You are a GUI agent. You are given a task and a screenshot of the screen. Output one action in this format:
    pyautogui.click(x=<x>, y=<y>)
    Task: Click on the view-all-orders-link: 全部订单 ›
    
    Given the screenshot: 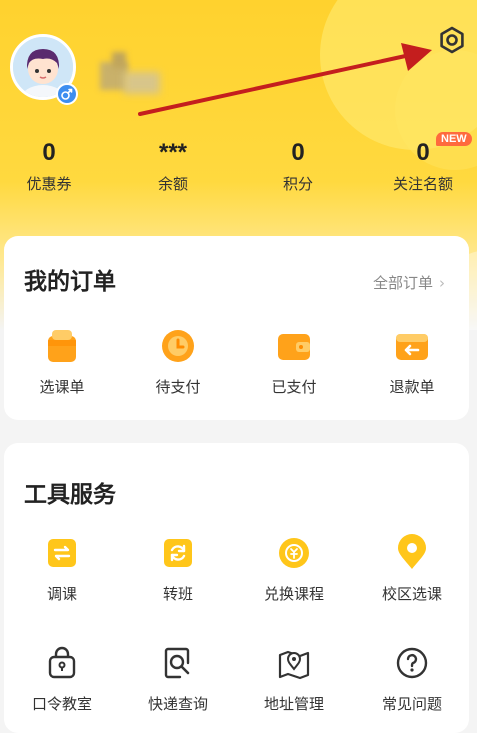 What is the action you would take?
    pyautogui.click(x=409, y=282)
    